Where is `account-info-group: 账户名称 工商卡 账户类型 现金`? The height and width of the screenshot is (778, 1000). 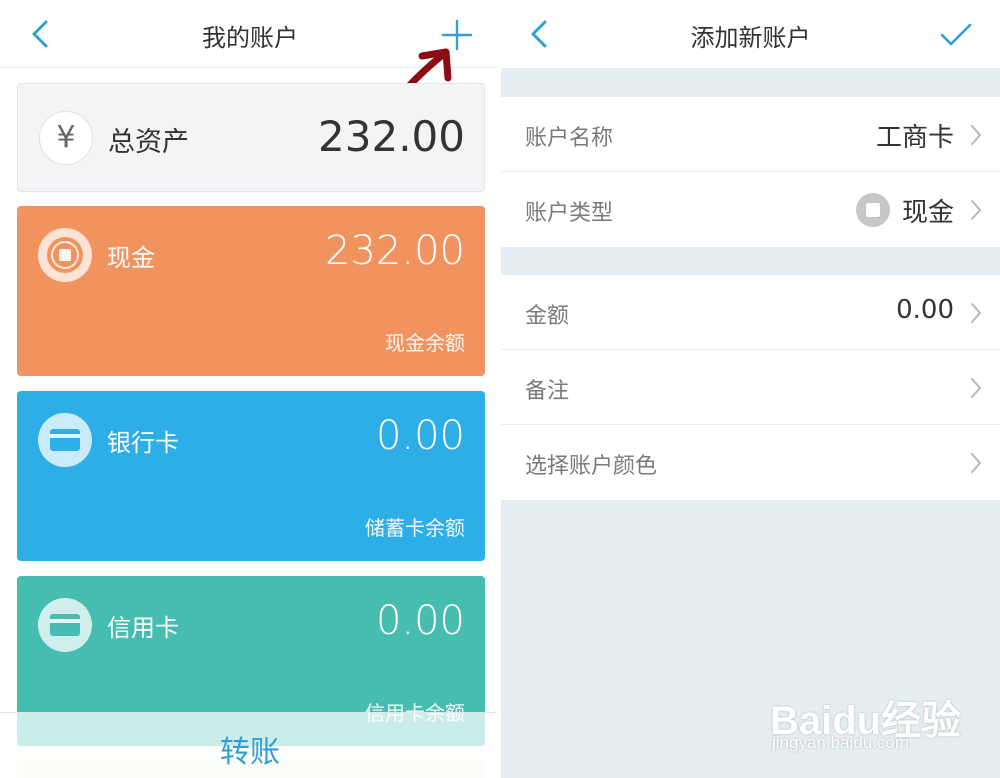 account-info-group: 账户名称 工商卡 账户类型 现金 is located at coordinates (750, 172).